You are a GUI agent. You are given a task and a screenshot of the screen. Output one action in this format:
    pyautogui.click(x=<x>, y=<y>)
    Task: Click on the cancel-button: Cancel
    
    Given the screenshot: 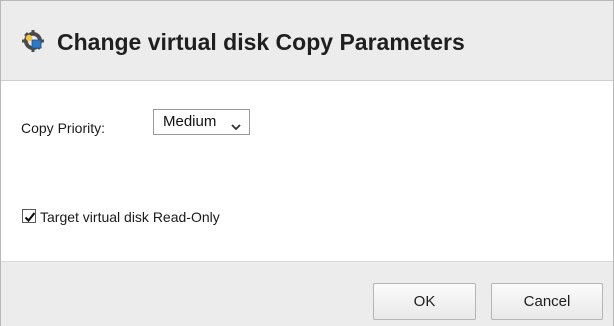 What is the action you would take?
    pyautogui.click(x=547, y=301)
    